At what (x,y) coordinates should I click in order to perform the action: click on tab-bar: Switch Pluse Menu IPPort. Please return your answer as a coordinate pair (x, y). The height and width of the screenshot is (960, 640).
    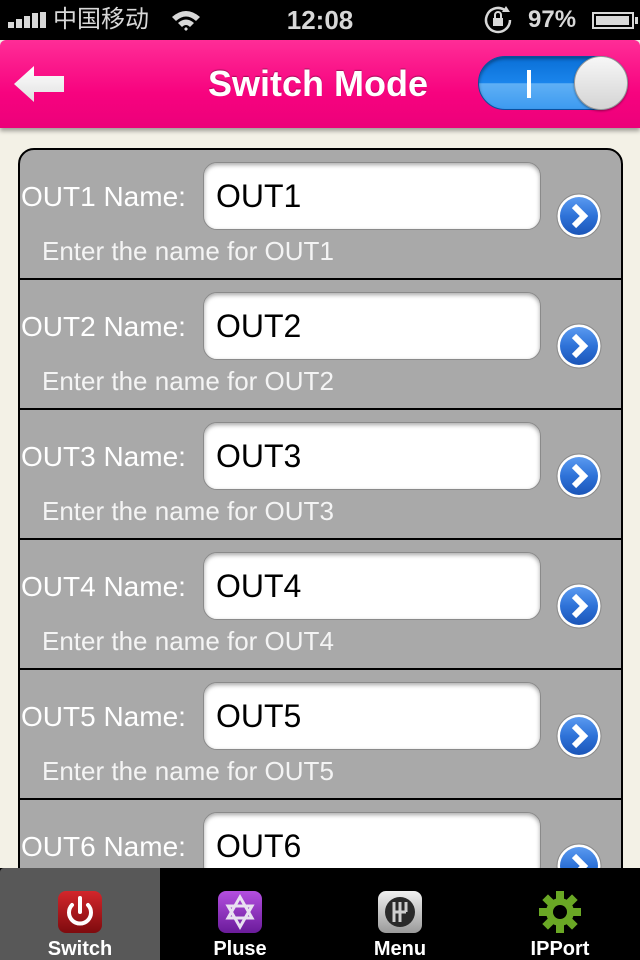
    Looking at the image, I should click on (320, 914).